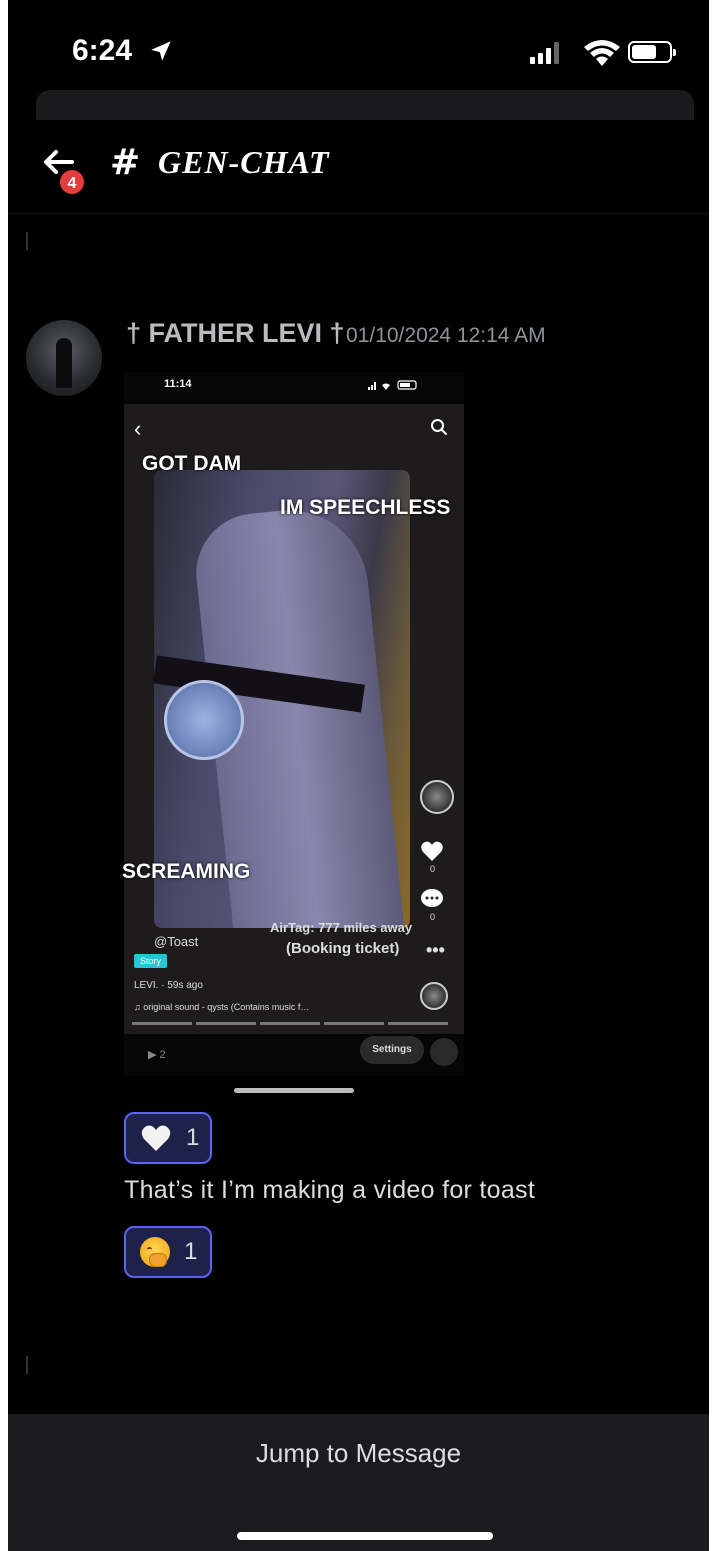 The height and width of the screenshot is (1551, 717). Describe the element at coordinates (330, 1190) in the screenshot. I see `message-text: That’s it I’m making a video for toast` at that location.